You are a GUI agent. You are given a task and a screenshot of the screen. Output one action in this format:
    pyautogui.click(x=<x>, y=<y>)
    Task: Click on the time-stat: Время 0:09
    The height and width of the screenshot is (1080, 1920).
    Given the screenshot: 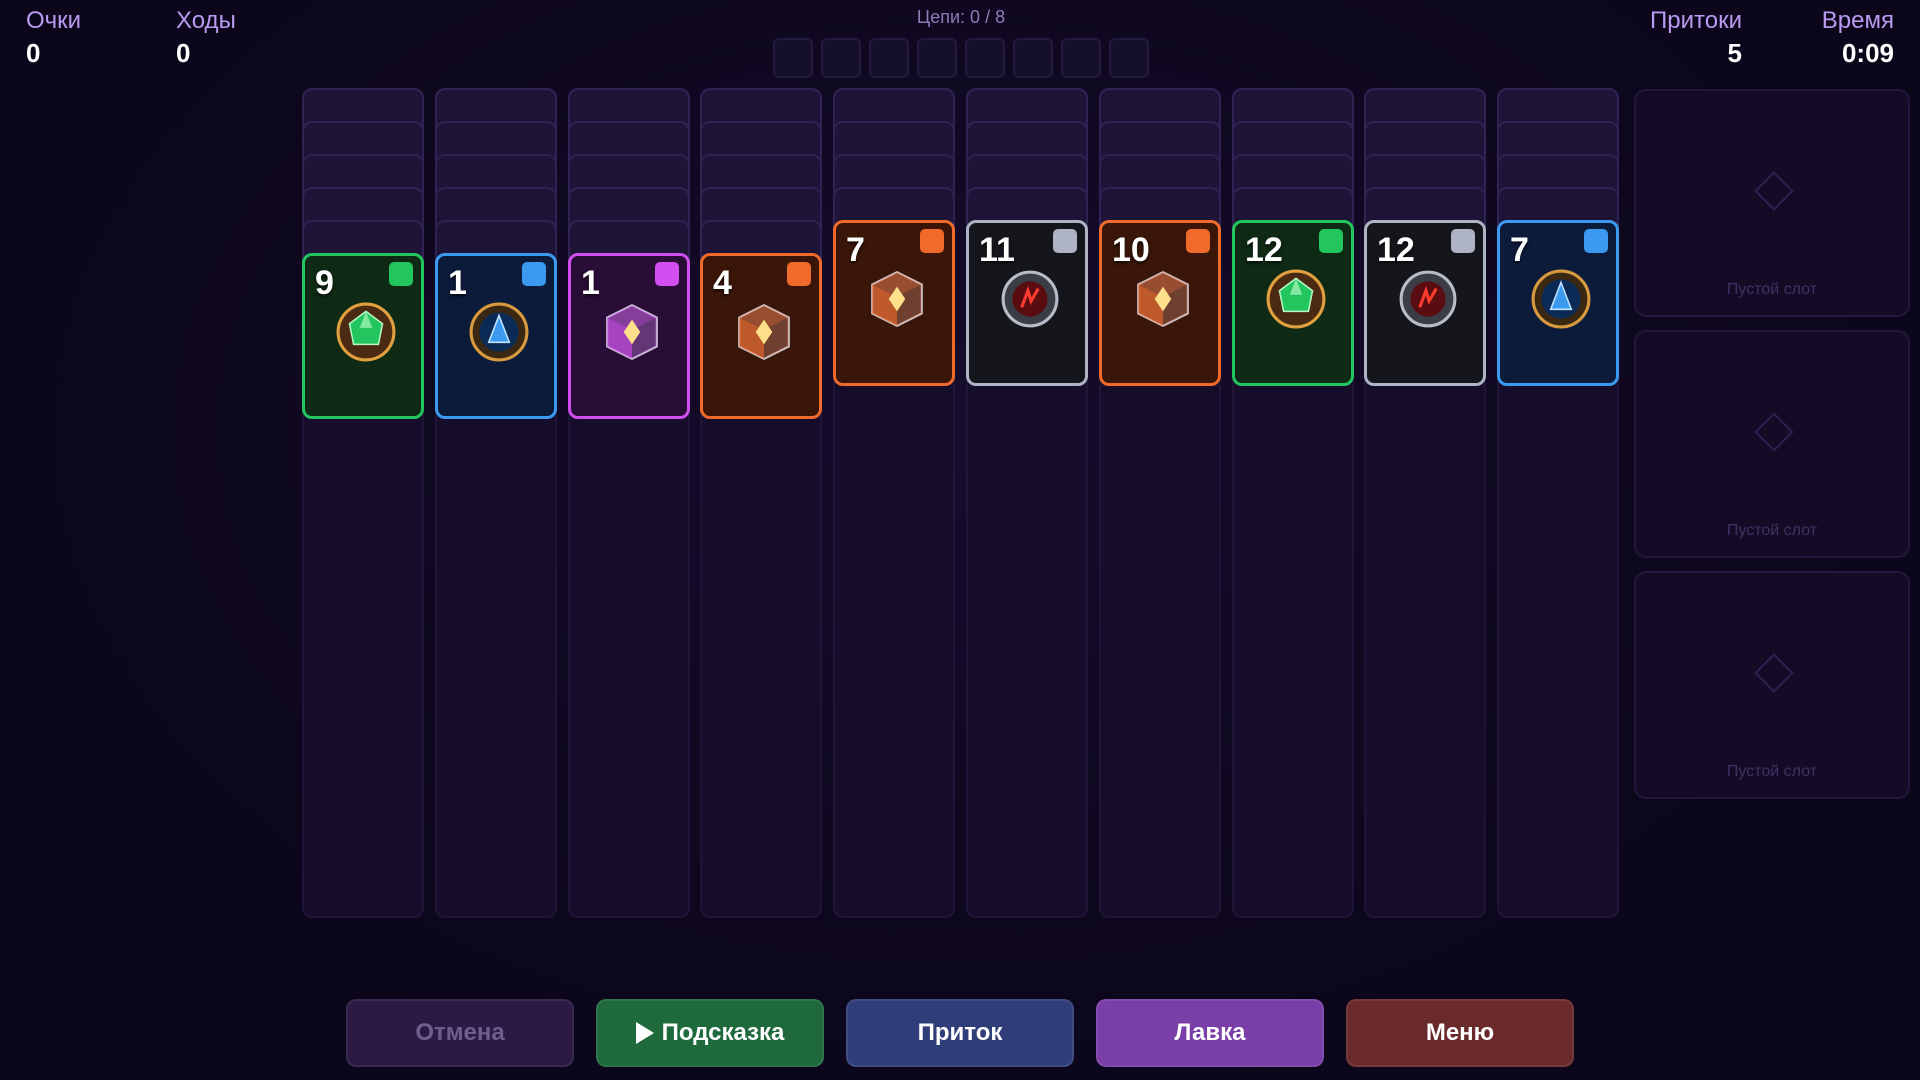 What is the action you would take?
    pyautogui.click(x=1858, y=38)
    